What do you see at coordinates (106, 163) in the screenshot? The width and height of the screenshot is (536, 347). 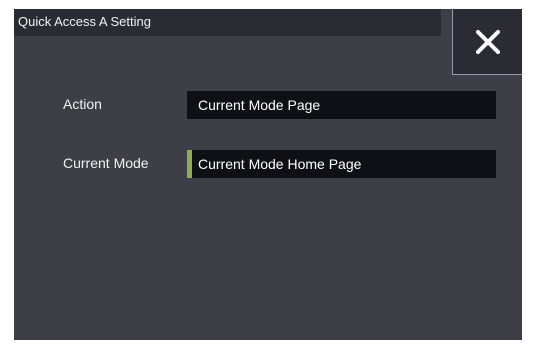 I see `current-mode-label: Current Mode` at bounding box center [106, 163].